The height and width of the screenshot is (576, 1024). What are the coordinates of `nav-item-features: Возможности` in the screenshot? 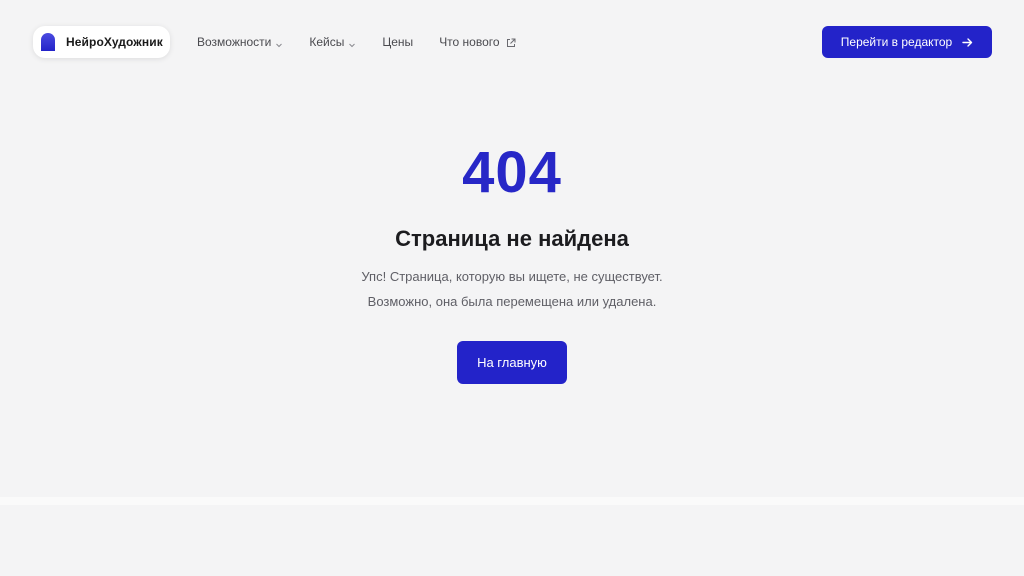 It's located at (240, 42).